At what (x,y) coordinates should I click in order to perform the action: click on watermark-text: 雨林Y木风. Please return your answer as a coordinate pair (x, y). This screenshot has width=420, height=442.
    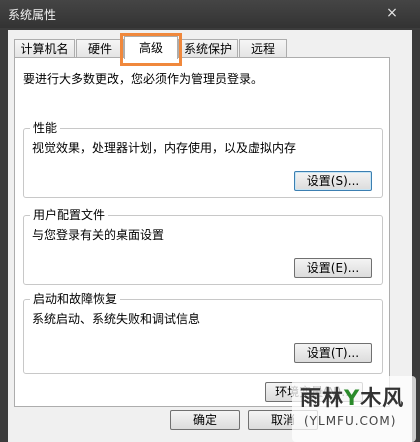
    Looking at the image, I should click on (352, 398).